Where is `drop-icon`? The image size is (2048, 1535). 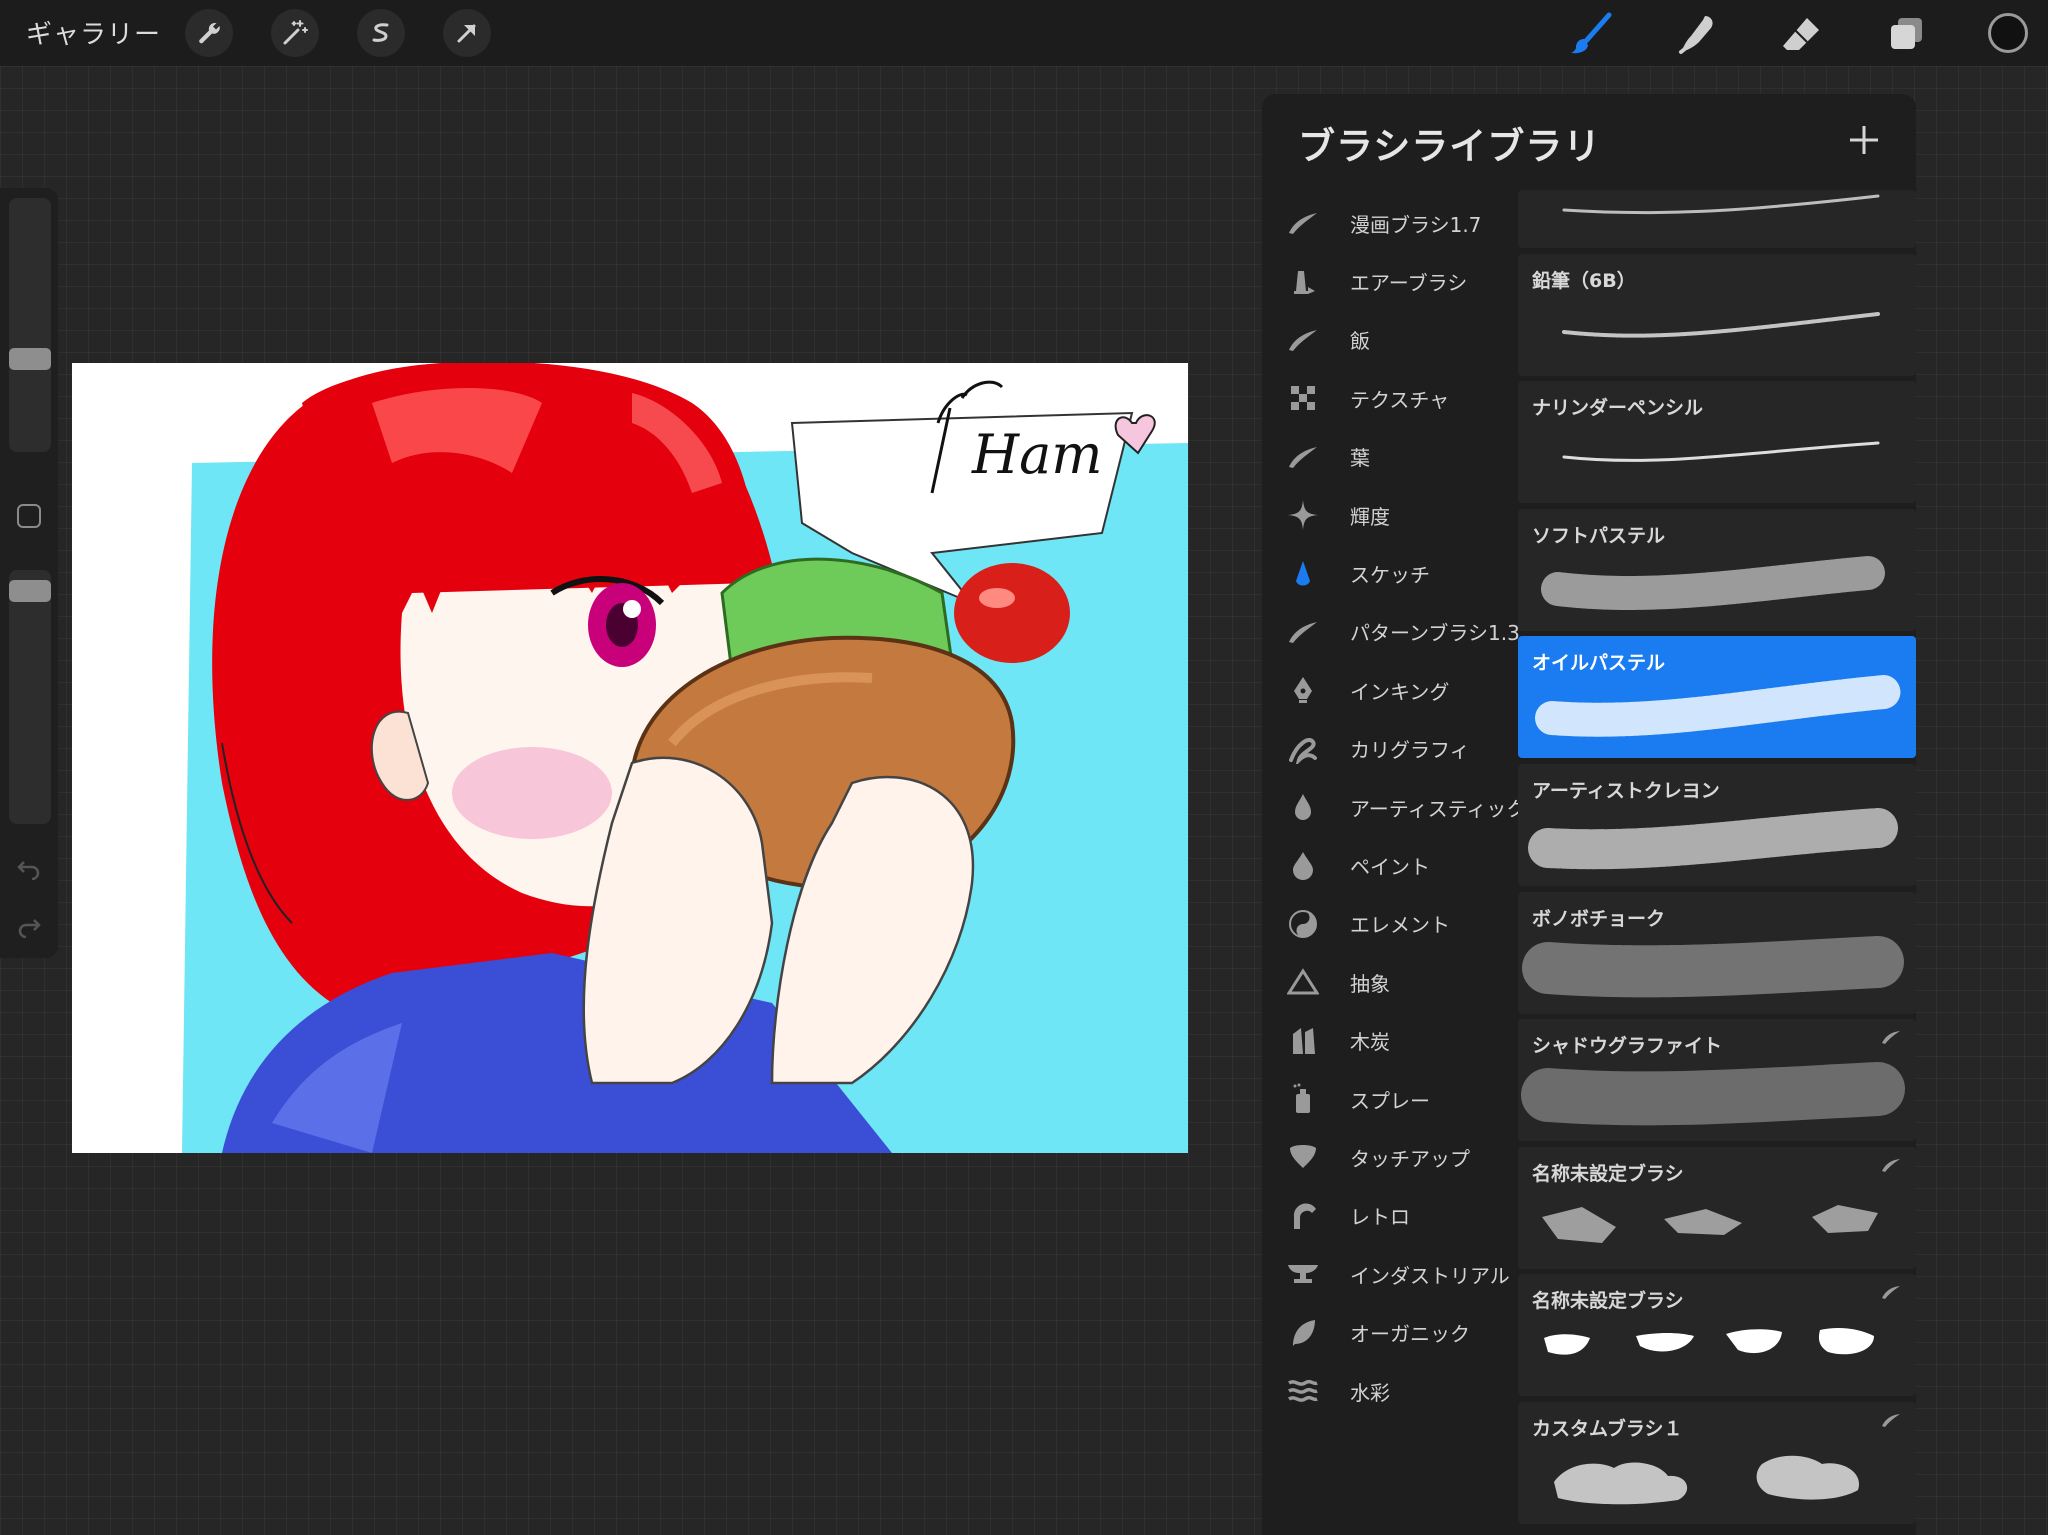
drop-icon is located at coordinates (1303, 807).